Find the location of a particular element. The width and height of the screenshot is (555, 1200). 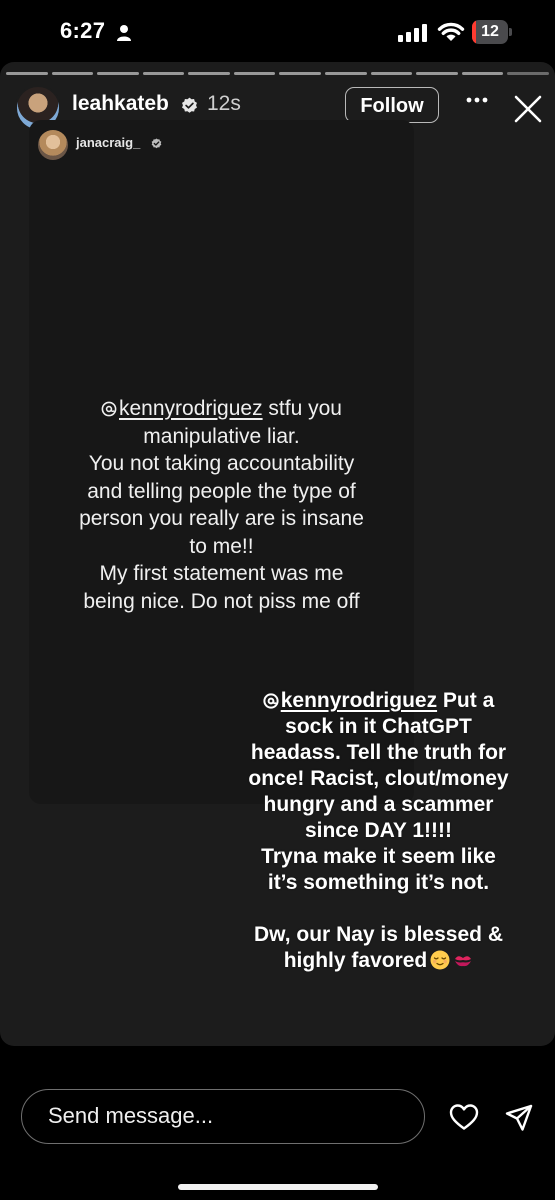

shared-post-avatar is located at coordinates (53, 145).